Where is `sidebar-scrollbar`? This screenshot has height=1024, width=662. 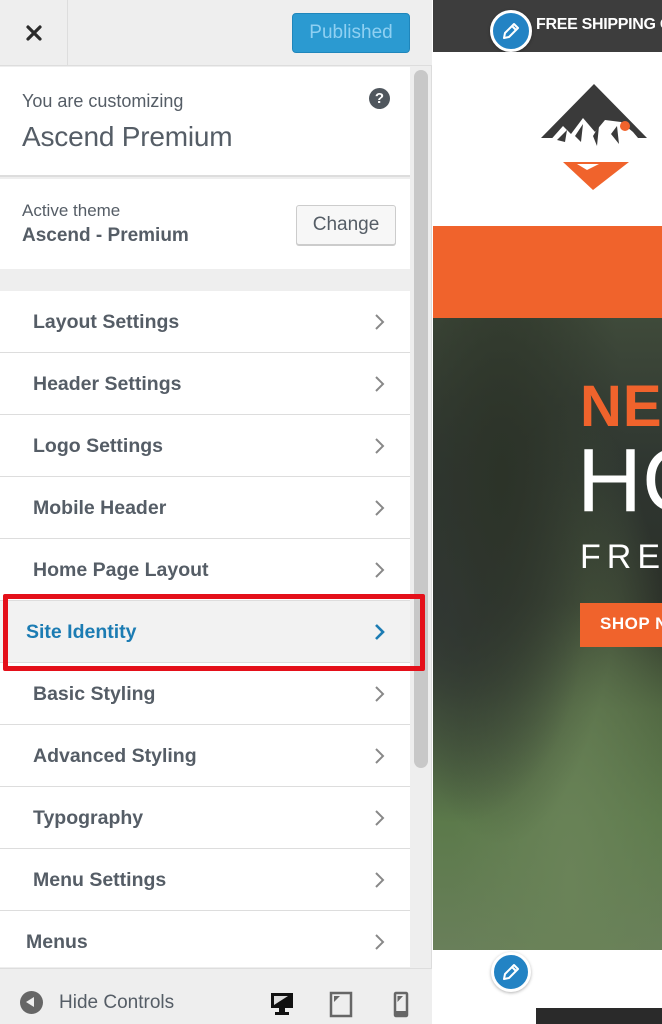 sidebar-scrollbar is located at coordinates (421, 419).